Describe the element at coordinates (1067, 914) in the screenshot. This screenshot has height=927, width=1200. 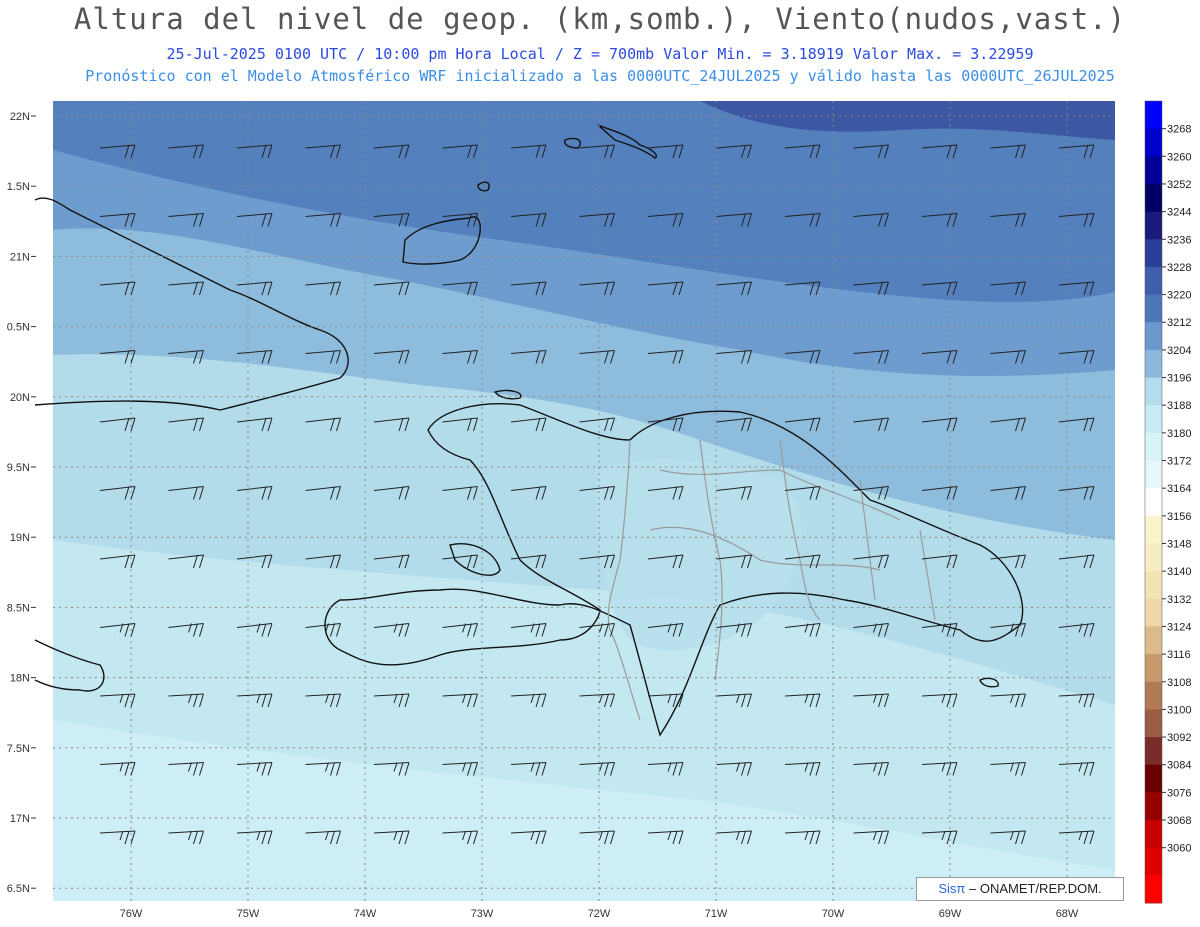
I see `lon-label: 68W` at that location.